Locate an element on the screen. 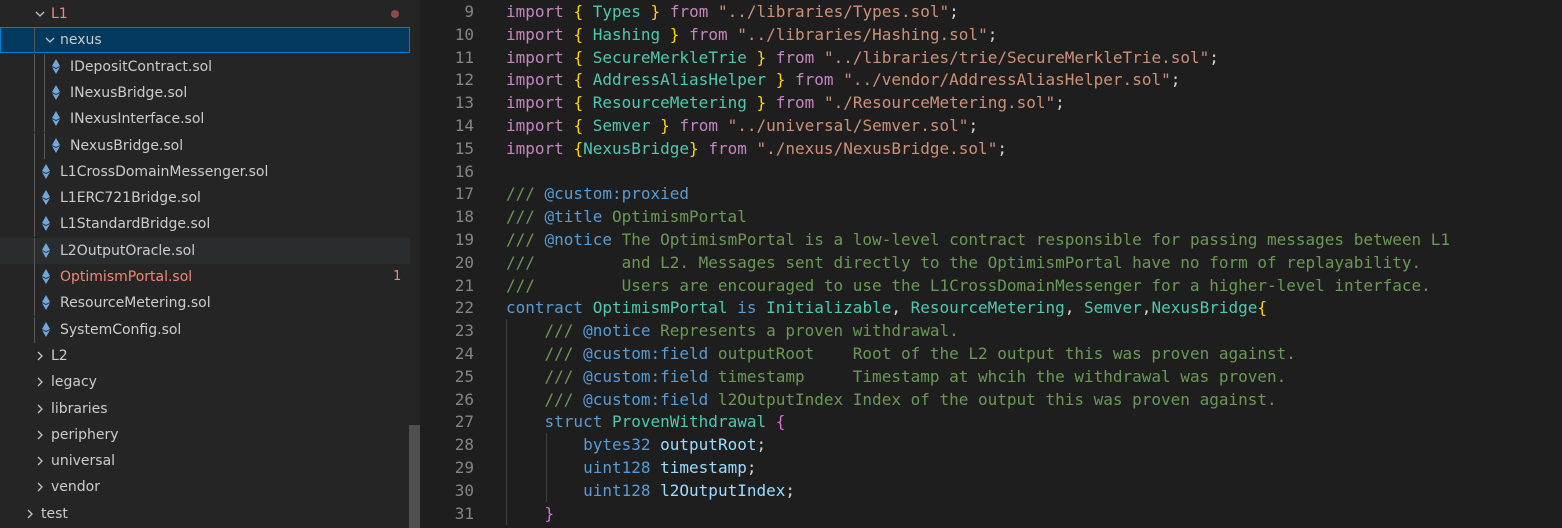 The width and height of the screenshot is (1562, 528). explorer-folder-vendor: vendor is located at coordinates (205, 487).